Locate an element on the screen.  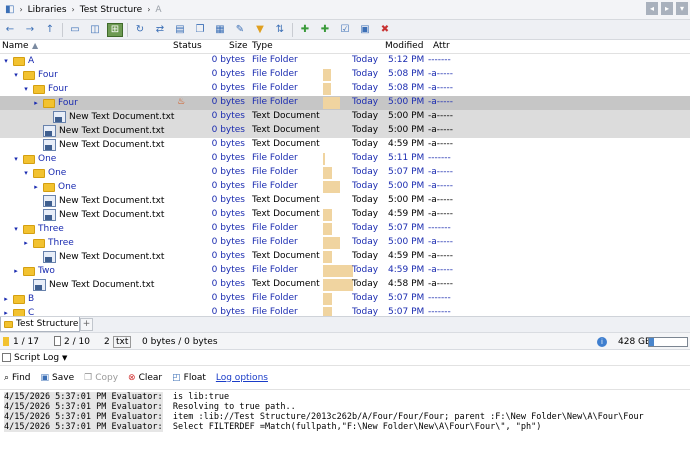
name-cell: New Text Document.txt is located at coordinates (98, 131).